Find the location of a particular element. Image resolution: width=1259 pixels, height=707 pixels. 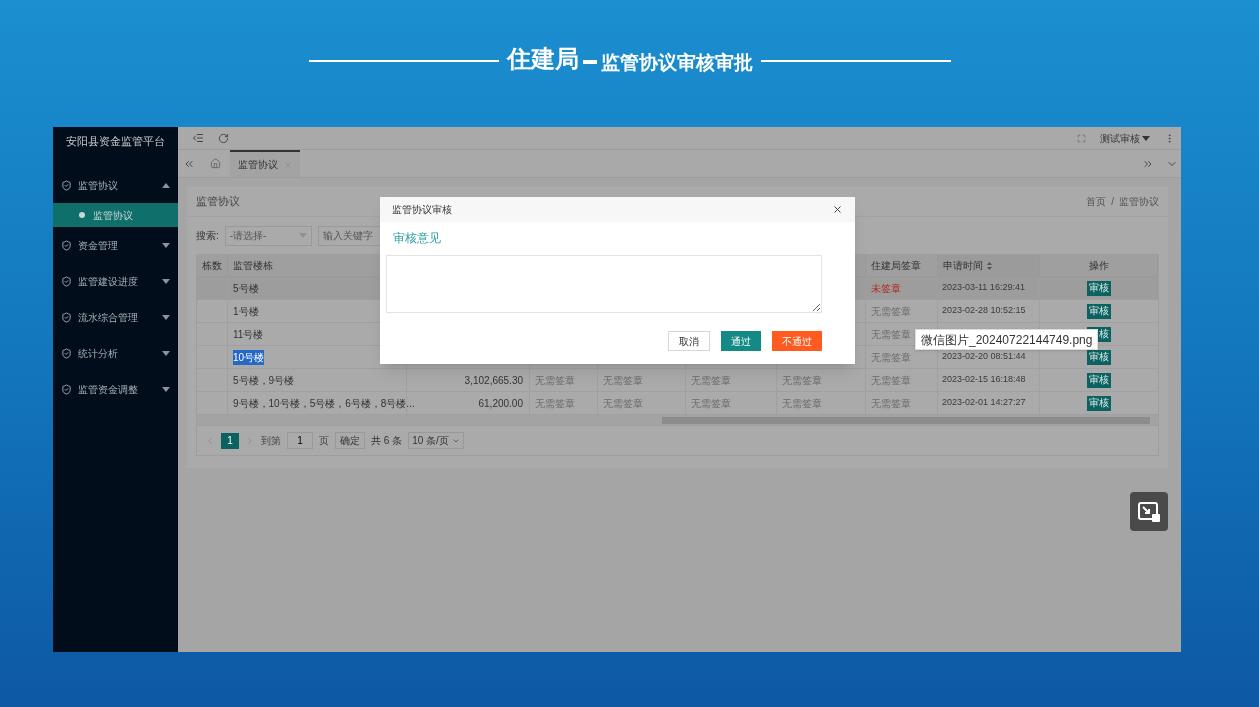

platform-title: 安阳县资金监管平台 is located at coordinates (115, 141).